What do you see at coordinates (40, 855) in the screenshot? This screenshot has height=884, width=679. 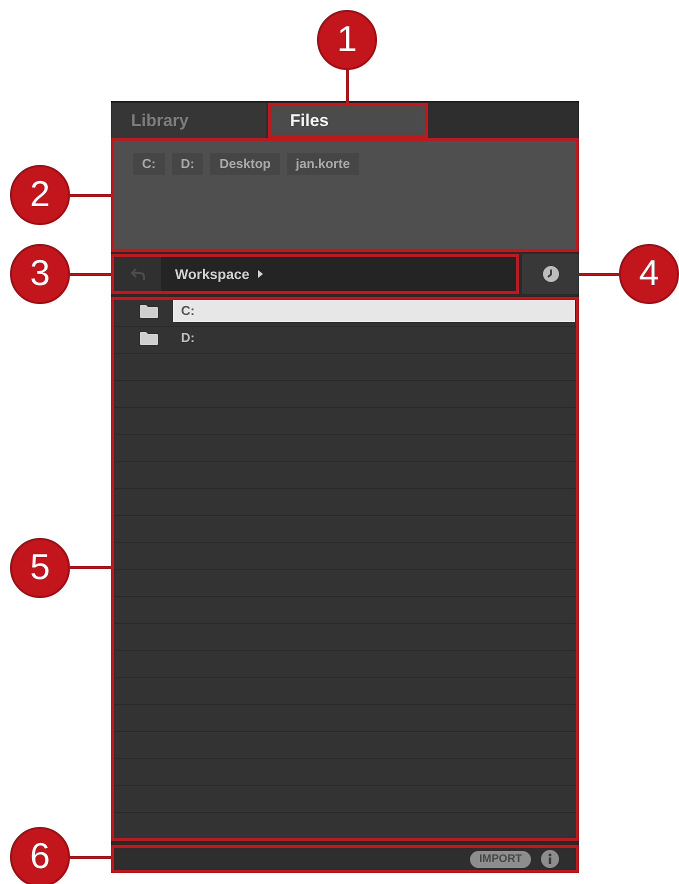 I see `callout-number: 6` at bounding box center [40, 855].